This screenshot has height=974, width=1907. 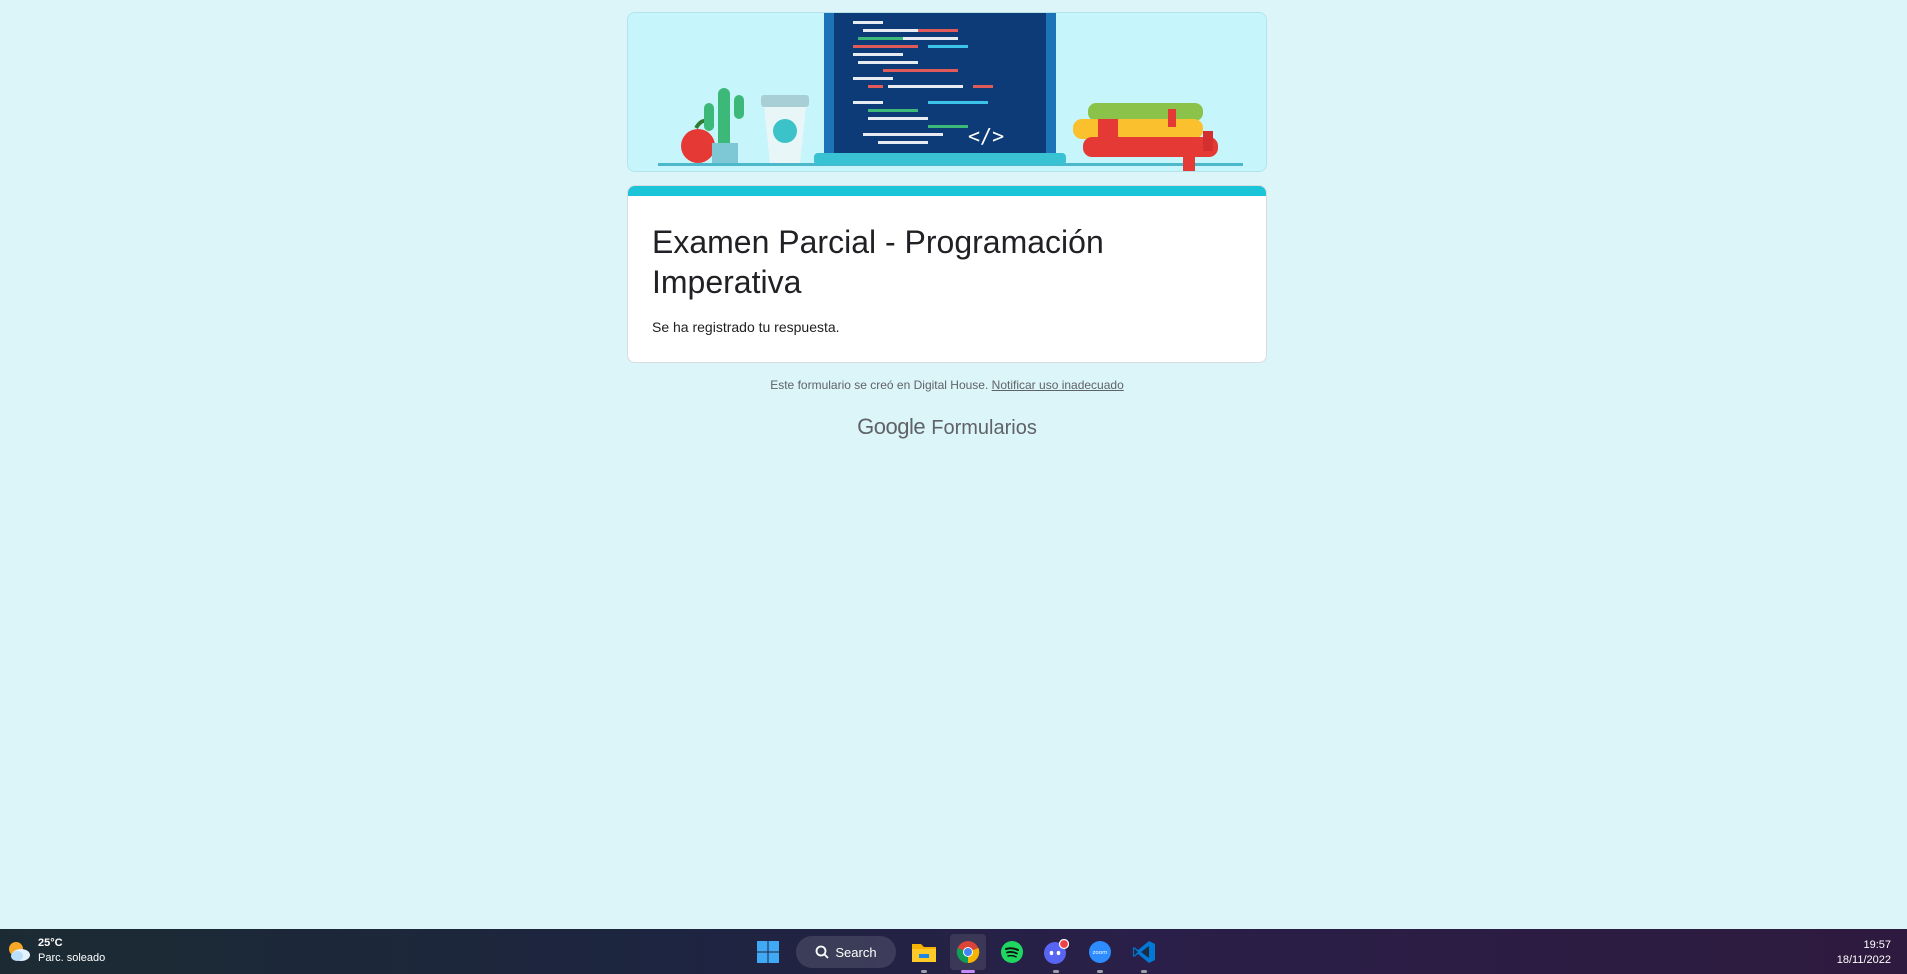 I want to click on system-clock: 19:57 18/11/2022, so click(x=1864, y=953).